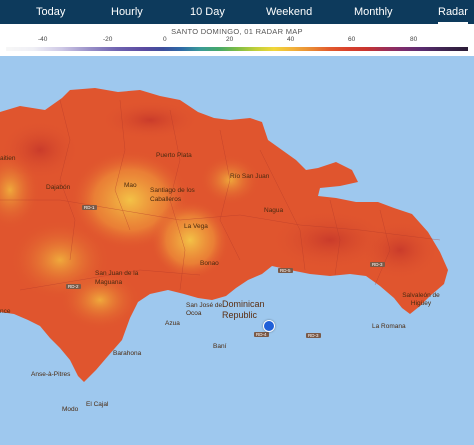 The width and height of the screenshot is (474, 445). I want to click on legend-tick: 40, so click(291, 39).